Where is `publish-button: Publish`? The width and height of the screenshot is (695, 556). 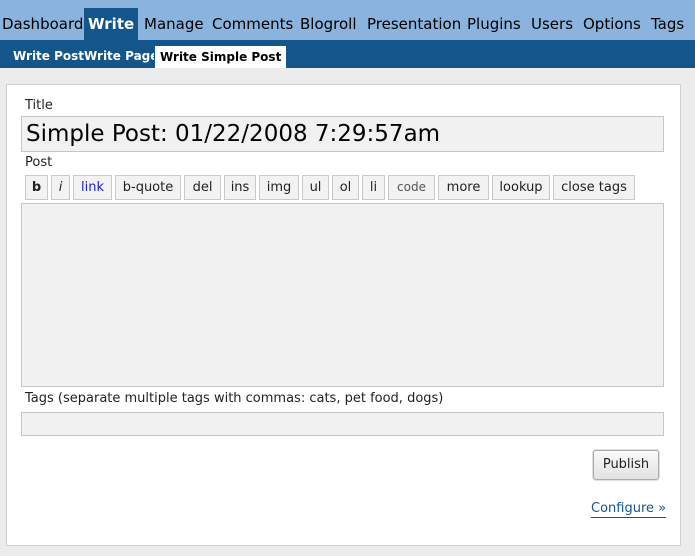
publish-button: Publish is located at coordinates (626, 465).